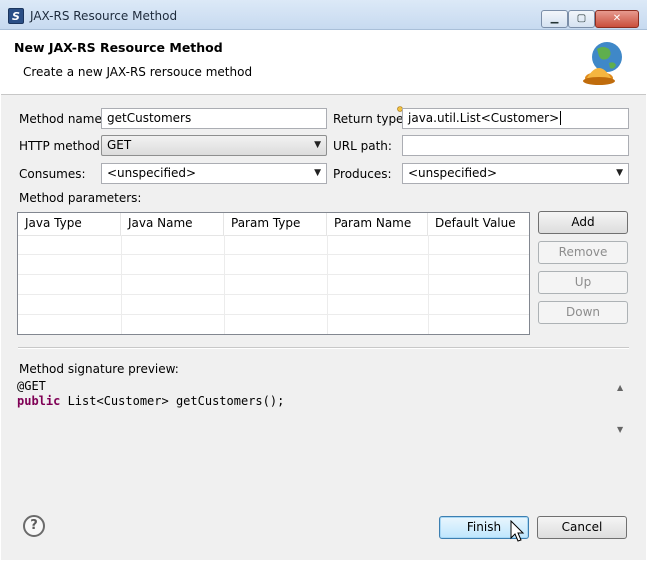  Describe the element at coordinates (152, 173) in the screenshot. I see `consumes-value: <unspecified>` at that location.